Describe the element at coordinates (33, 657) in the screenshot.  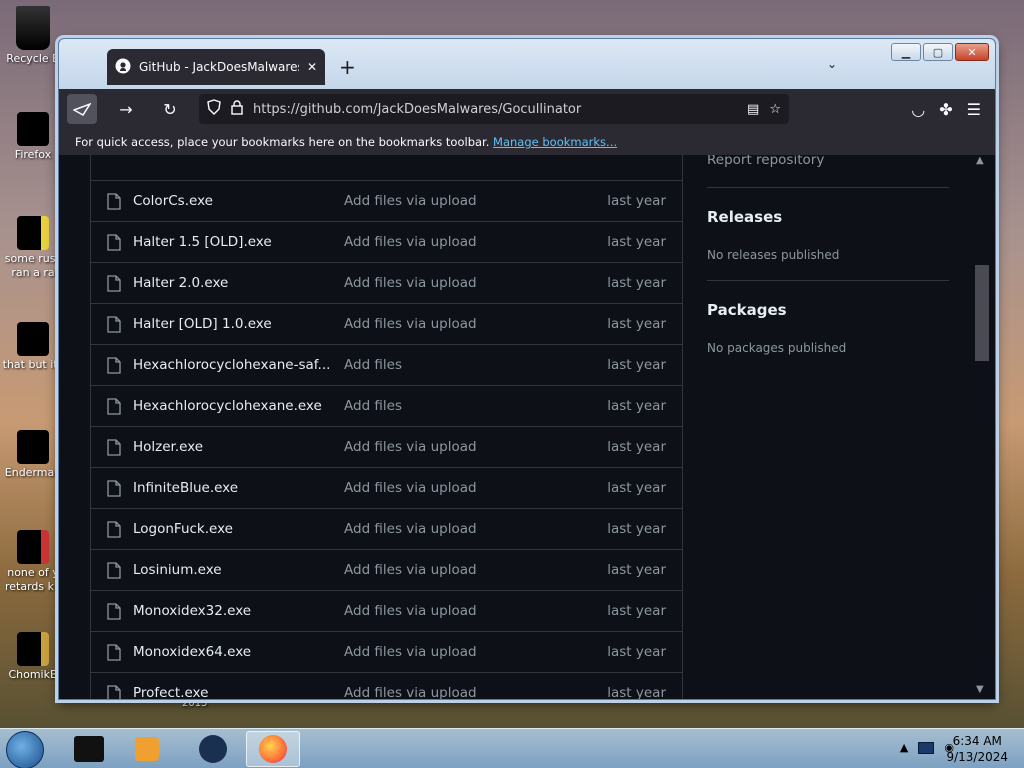
I see `desktop-icon-file: ChomikB` at that location.